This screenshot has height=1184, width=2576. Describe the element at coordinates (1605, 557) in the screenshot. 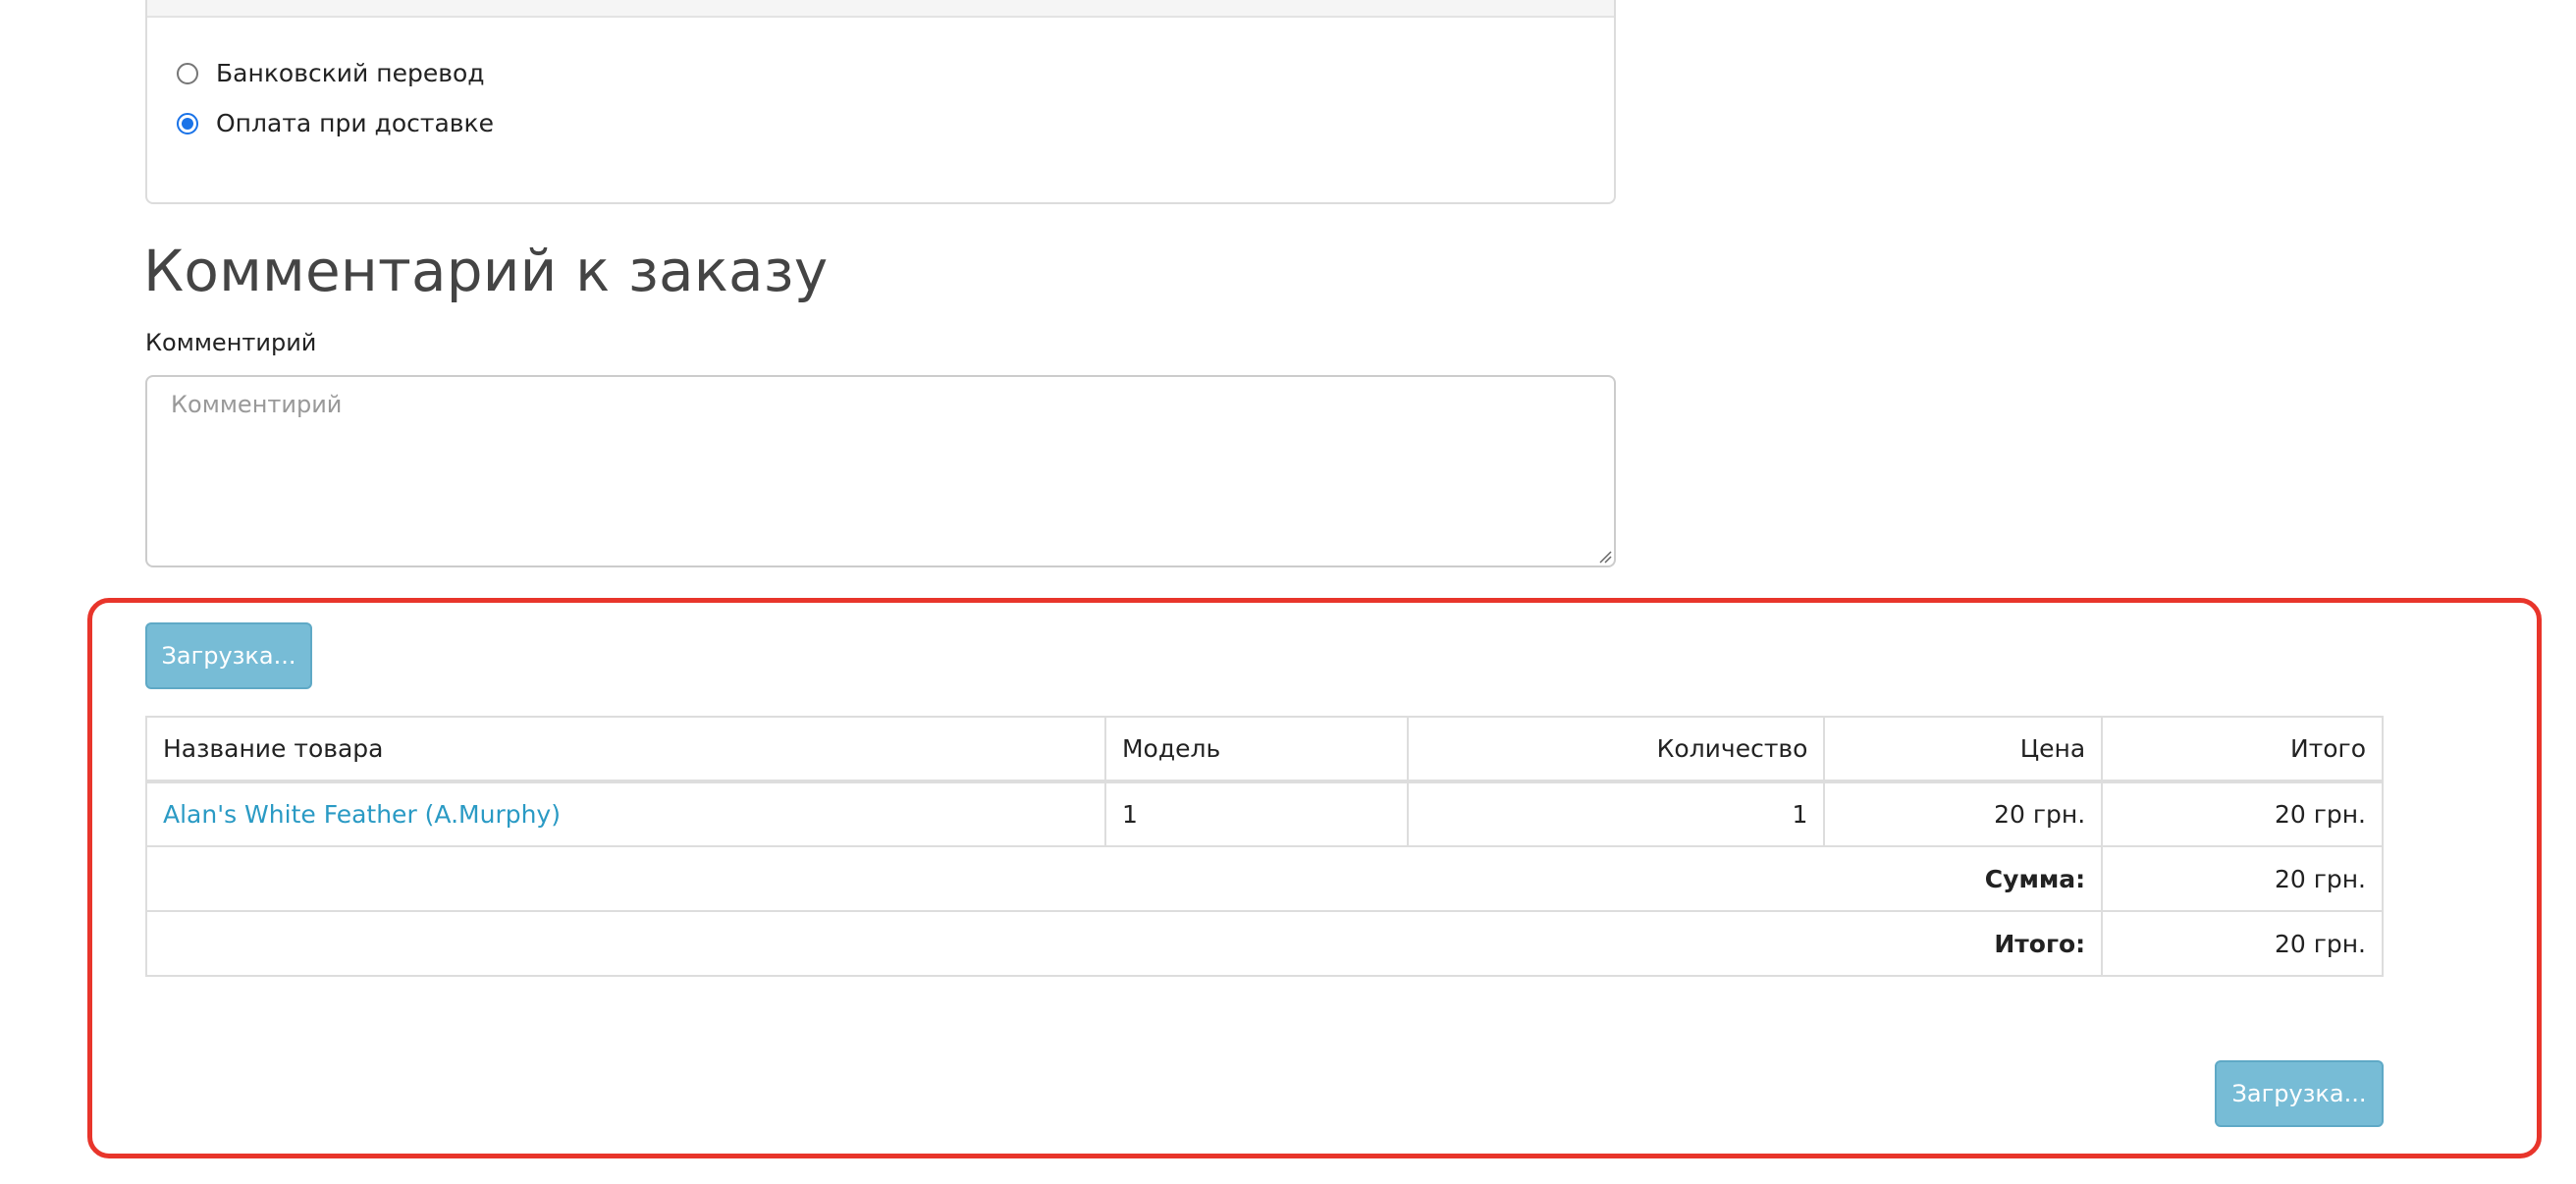

I see `resize-handle-icon` at that location.